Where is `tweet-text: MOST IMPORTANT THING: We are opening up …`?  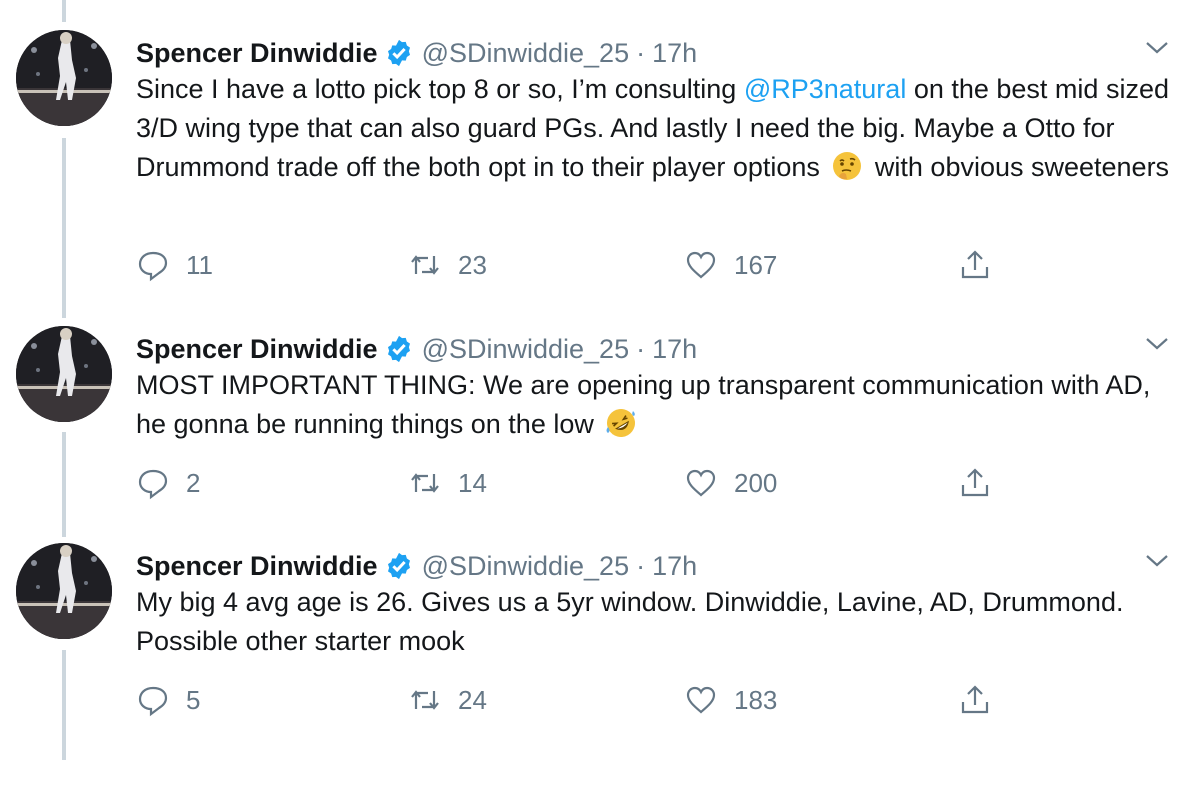
tweet-text: MOST IMPORTANT THING: We are opening up … is located at coordinates (656, 405).